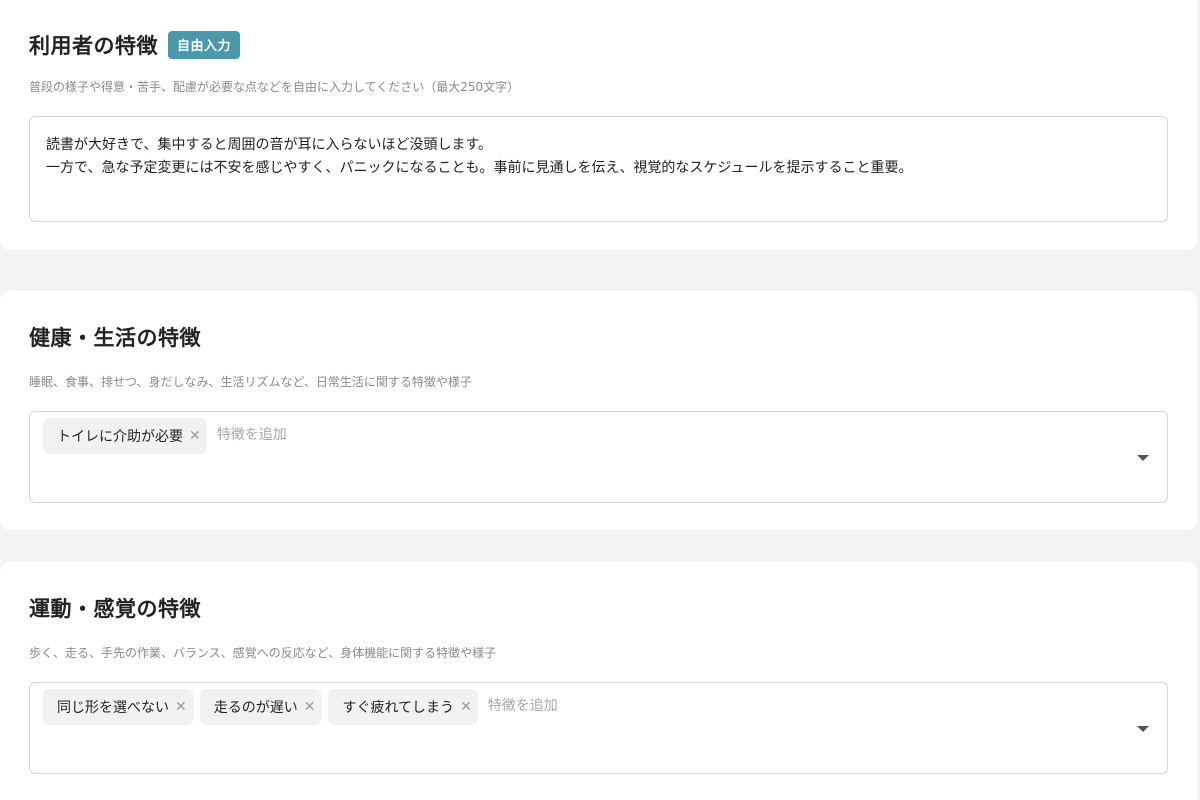  Describe the element at coordinates (263, 653) in the screenshot. I see `motor-features-description: 歩く、走る、手先の作業、バランス、感覚への反応など、身体機能に関する特徴や様子` at that location.